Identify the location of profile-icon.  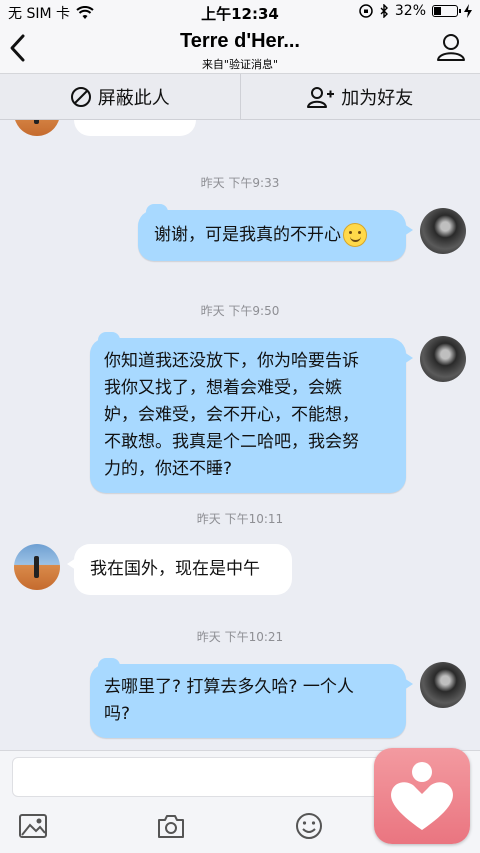
(451, 47).